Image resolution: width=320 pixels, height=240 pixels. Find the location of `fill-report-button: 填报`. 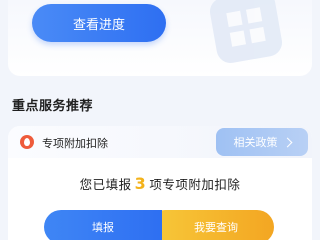

fill-report-button: 填报 is located at coordinates (103, 225).